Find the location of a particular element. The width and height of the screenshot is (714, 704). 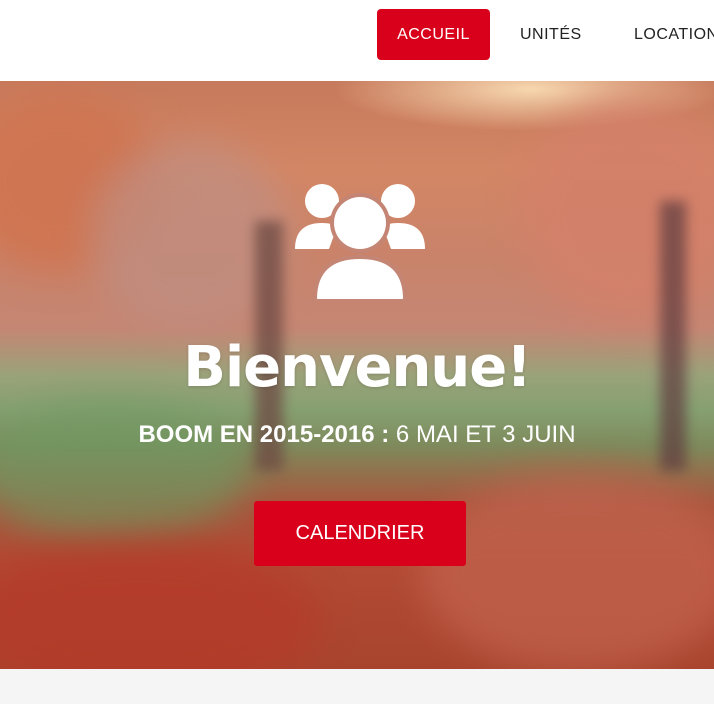

users-group-icon is located at coordinates (360, 242).